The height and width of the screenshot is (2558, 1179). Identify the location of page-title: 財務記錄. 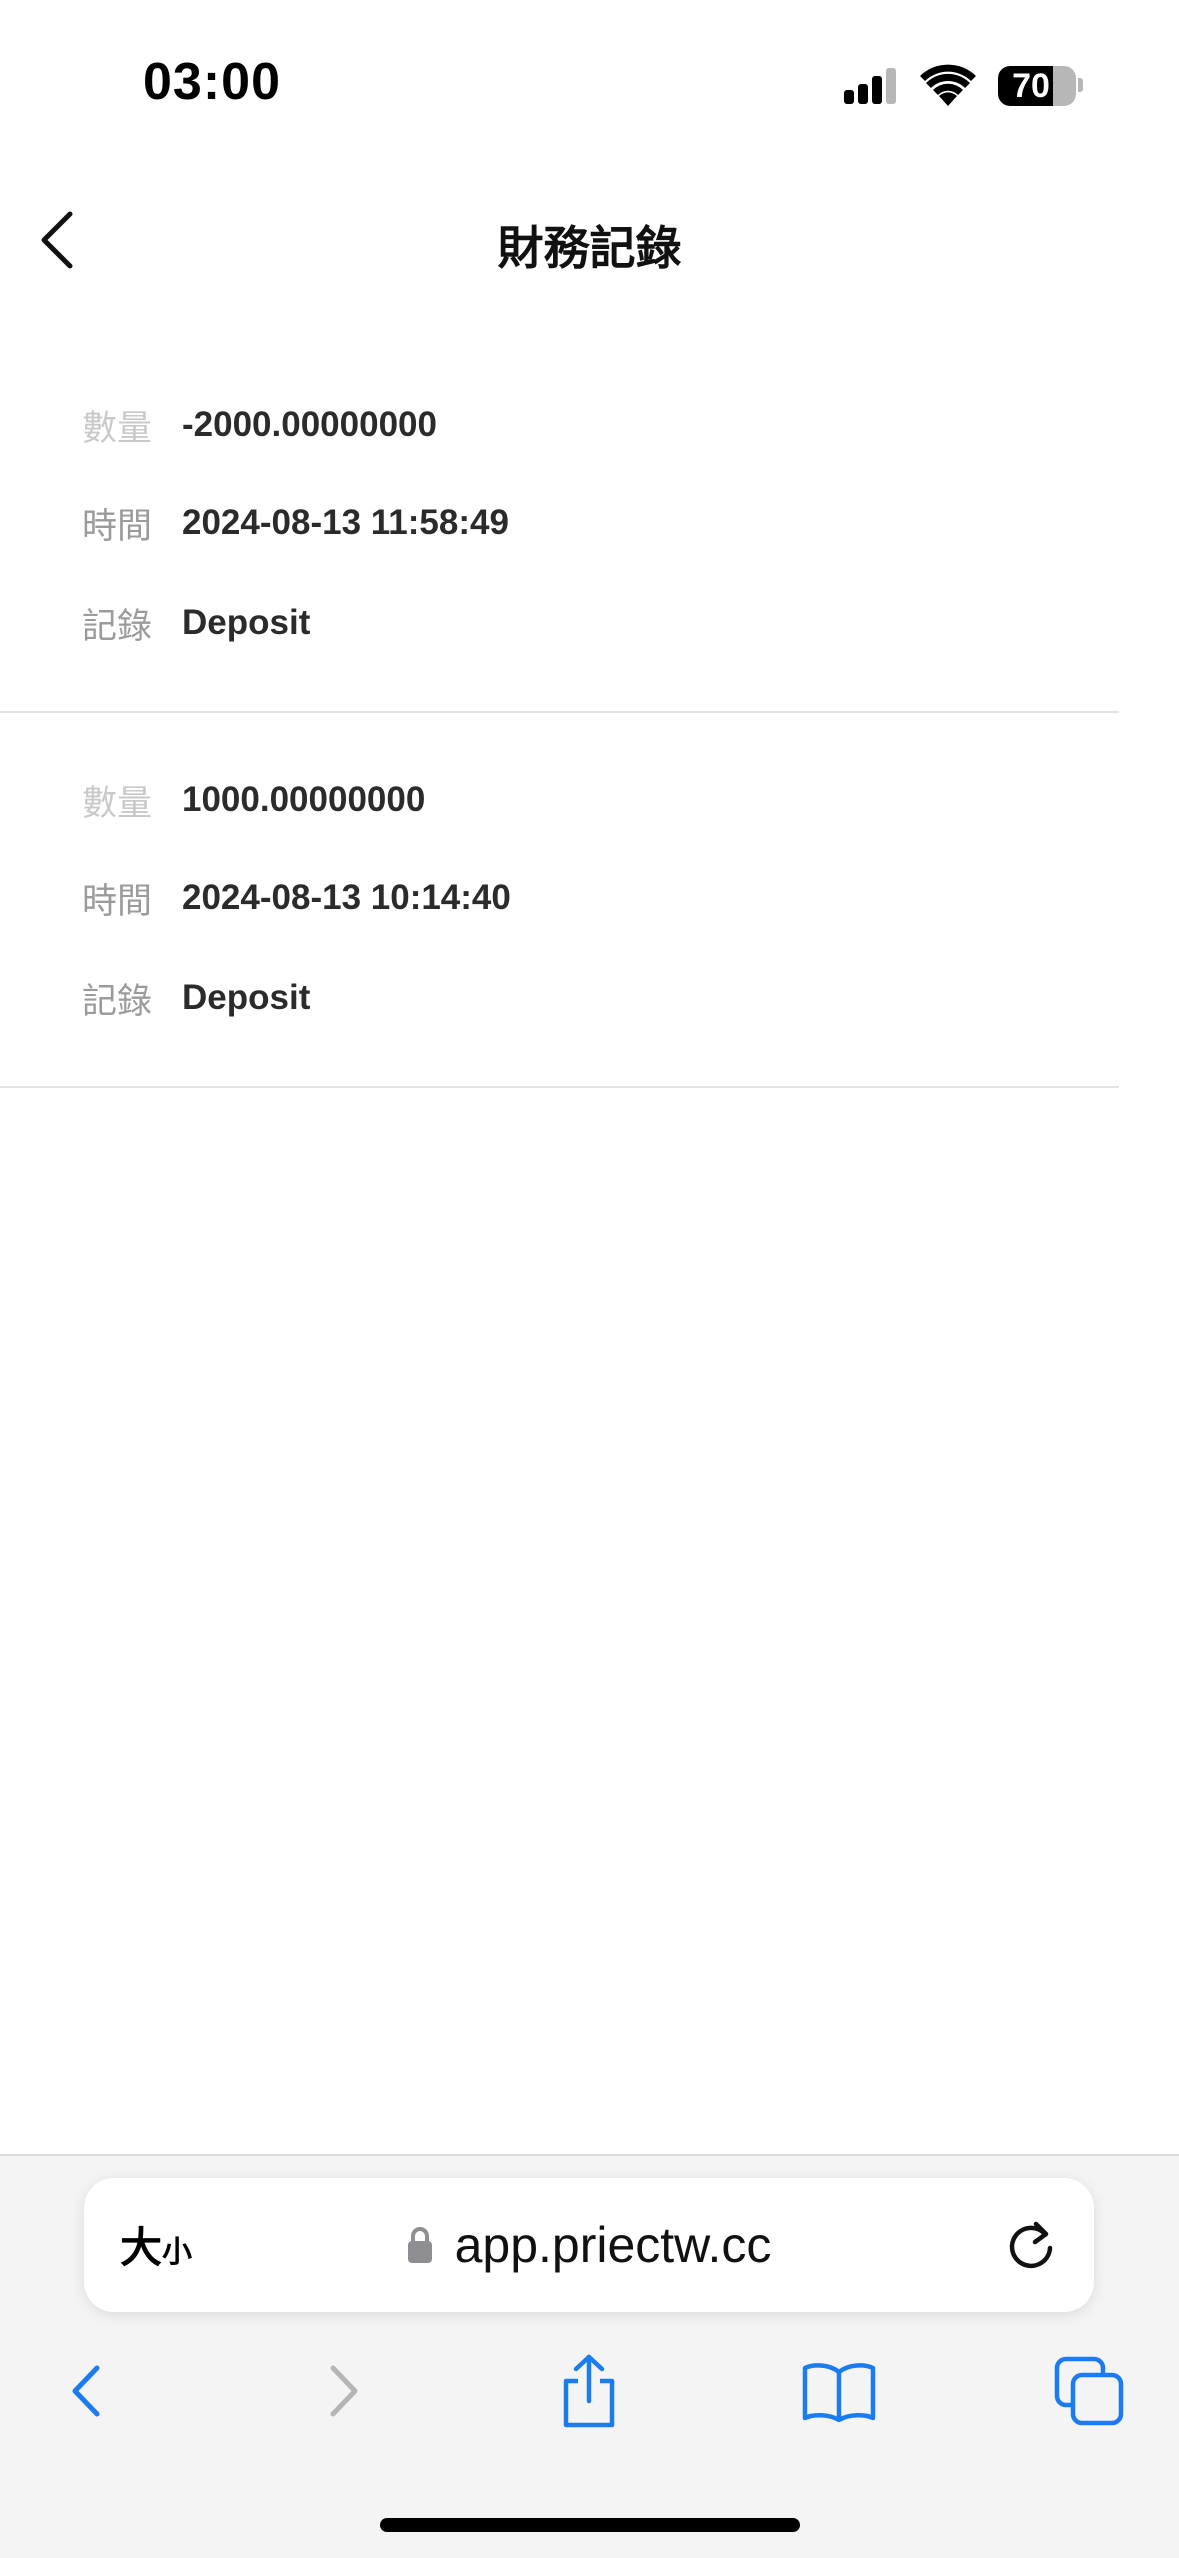
(589, 248).